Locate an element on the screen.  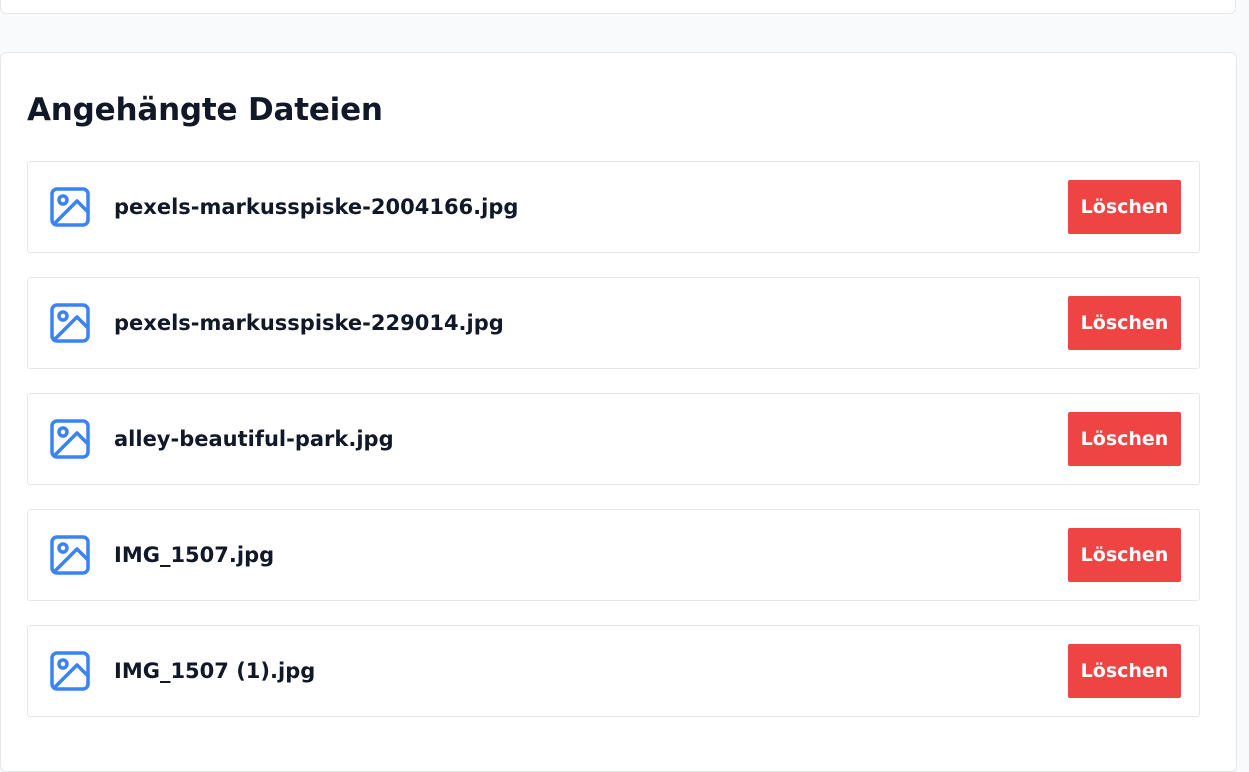
file-name: pexels-markusspiske-2004166.jpg is located at coordinates (316, 207).